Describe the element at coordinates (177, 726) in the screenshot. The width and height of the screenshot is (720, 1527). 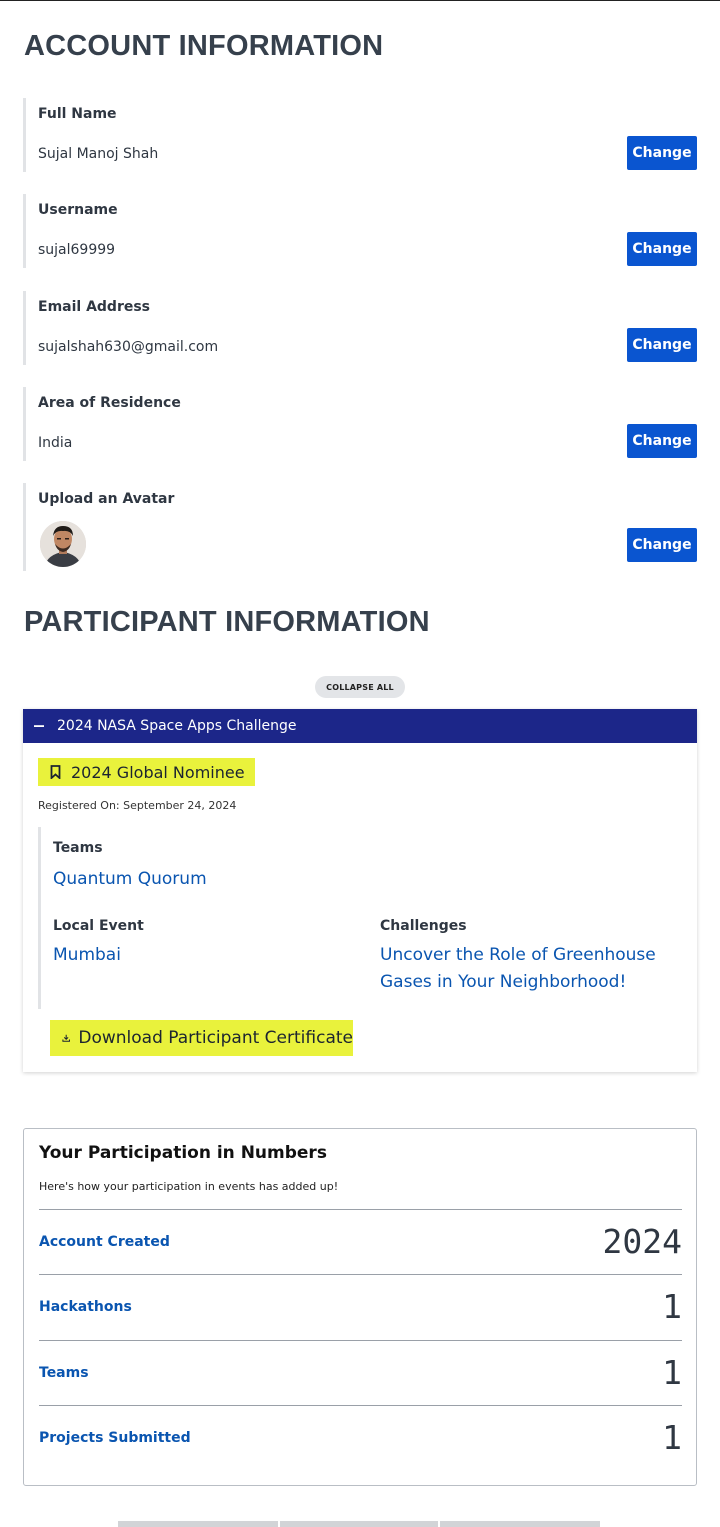
I see `event-name: 2024 NASA Space Apps Challenge` at that location.